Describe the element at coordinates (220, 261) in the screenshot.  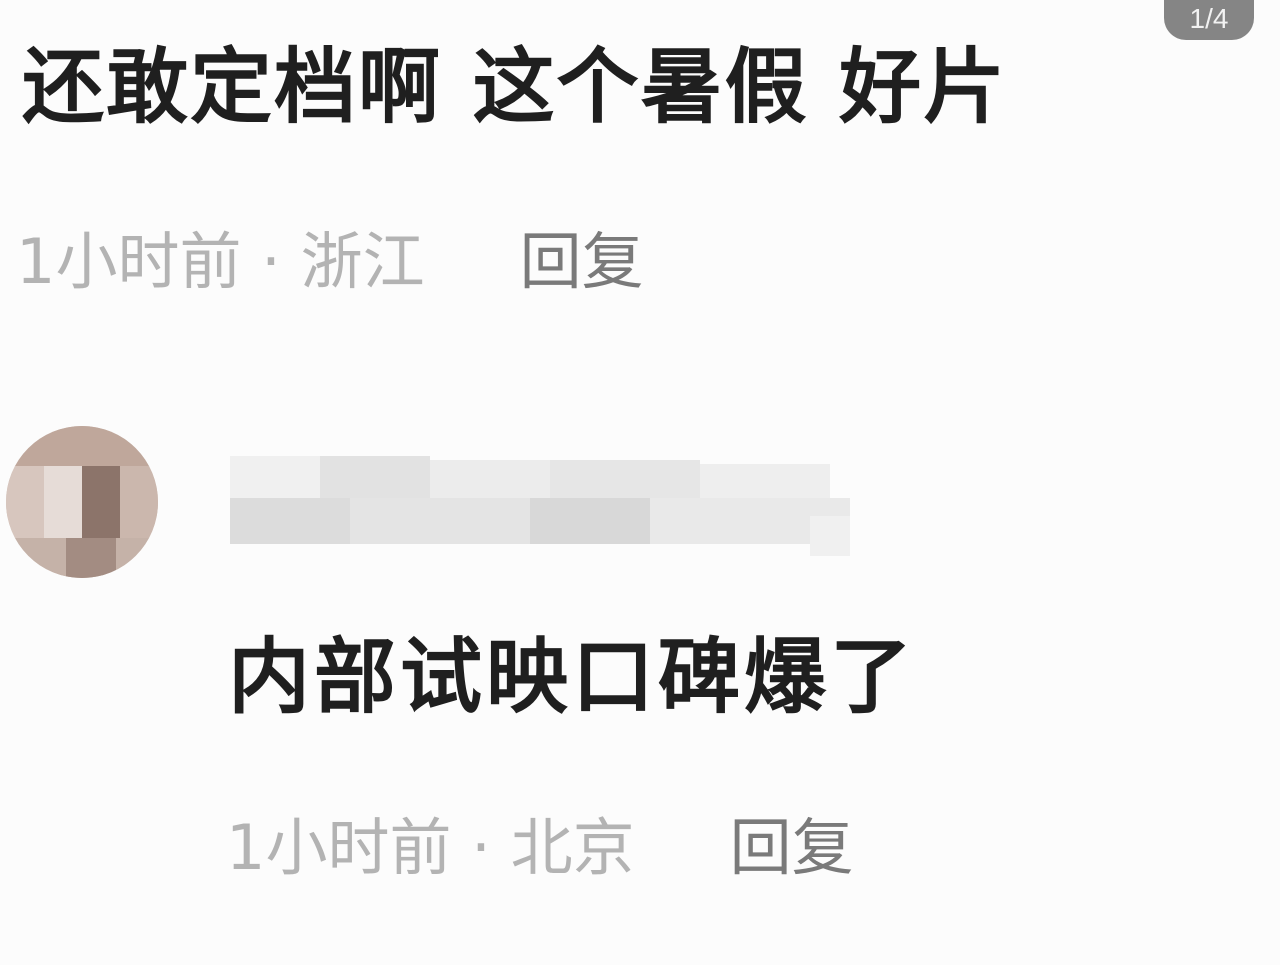
I see `comment-time-location: 1小时前 · 浙江` at that location.